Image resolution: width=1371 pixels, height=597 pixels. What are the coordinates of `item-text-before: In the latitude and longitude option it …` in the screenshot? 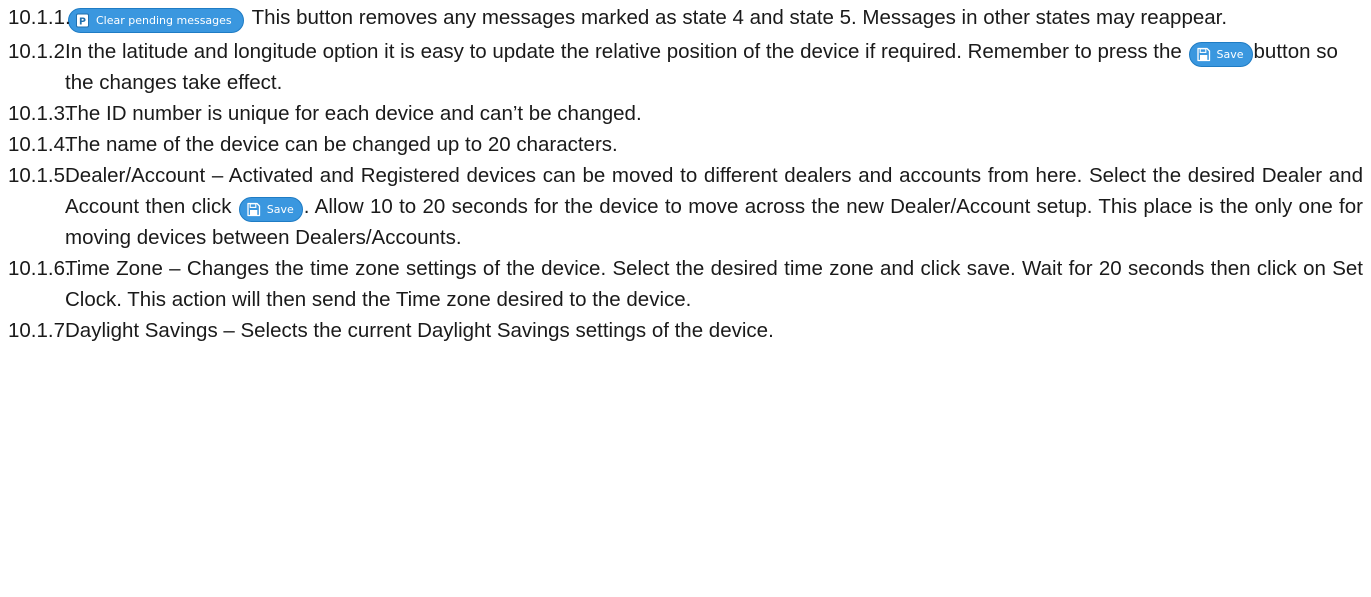 It's located at (623, 51).